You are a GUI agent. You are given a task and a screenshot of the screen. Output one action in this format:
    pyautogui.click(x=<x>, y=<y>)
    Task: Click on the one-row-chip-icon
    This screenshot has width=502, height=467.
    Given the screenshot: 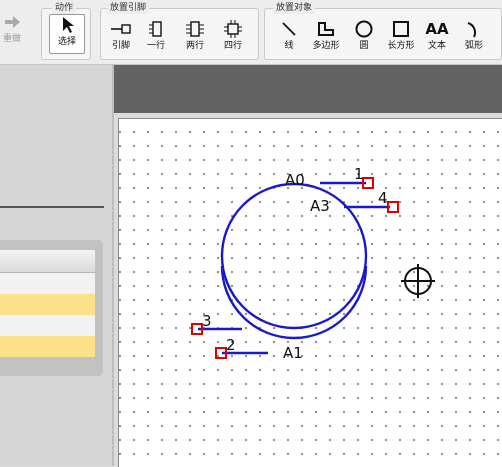 What is the action you would take?
    pyautogui.click(x=156, y=29)
    